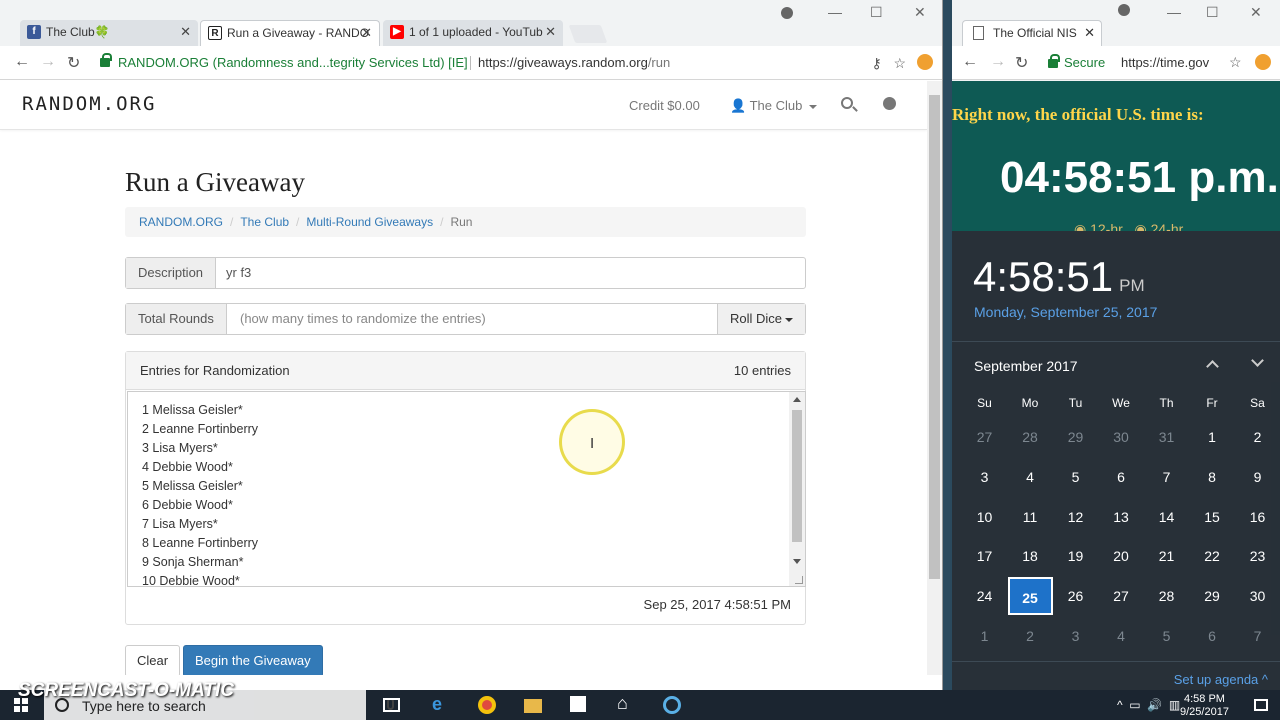 The image size is (1280, 720). Describe the element at coordinates (89, 104) in the screenshot. I see `site-logo: RANDOM.ORG` at that location.